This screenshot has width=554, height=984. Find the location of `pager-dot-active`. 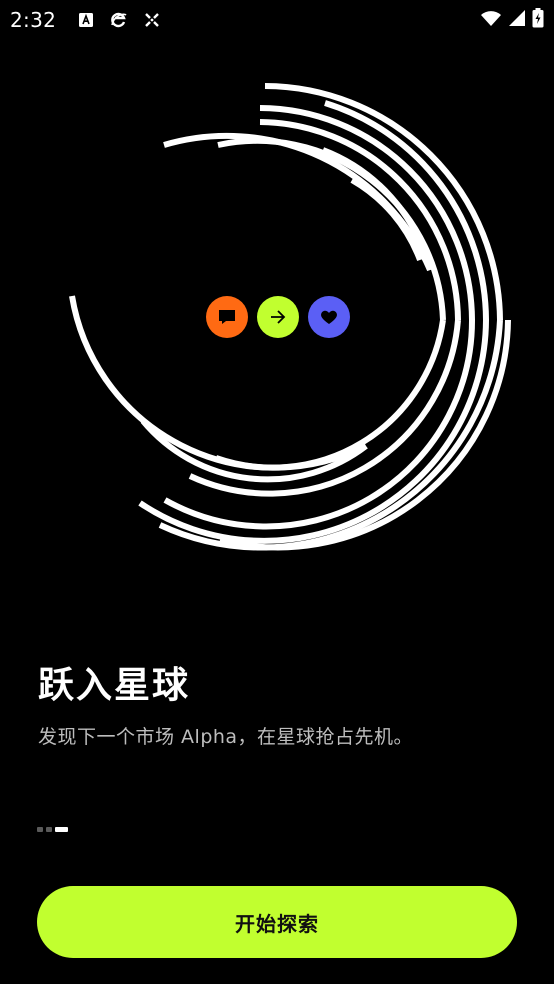

pager-dot-active is located at coordinates (61, 829).